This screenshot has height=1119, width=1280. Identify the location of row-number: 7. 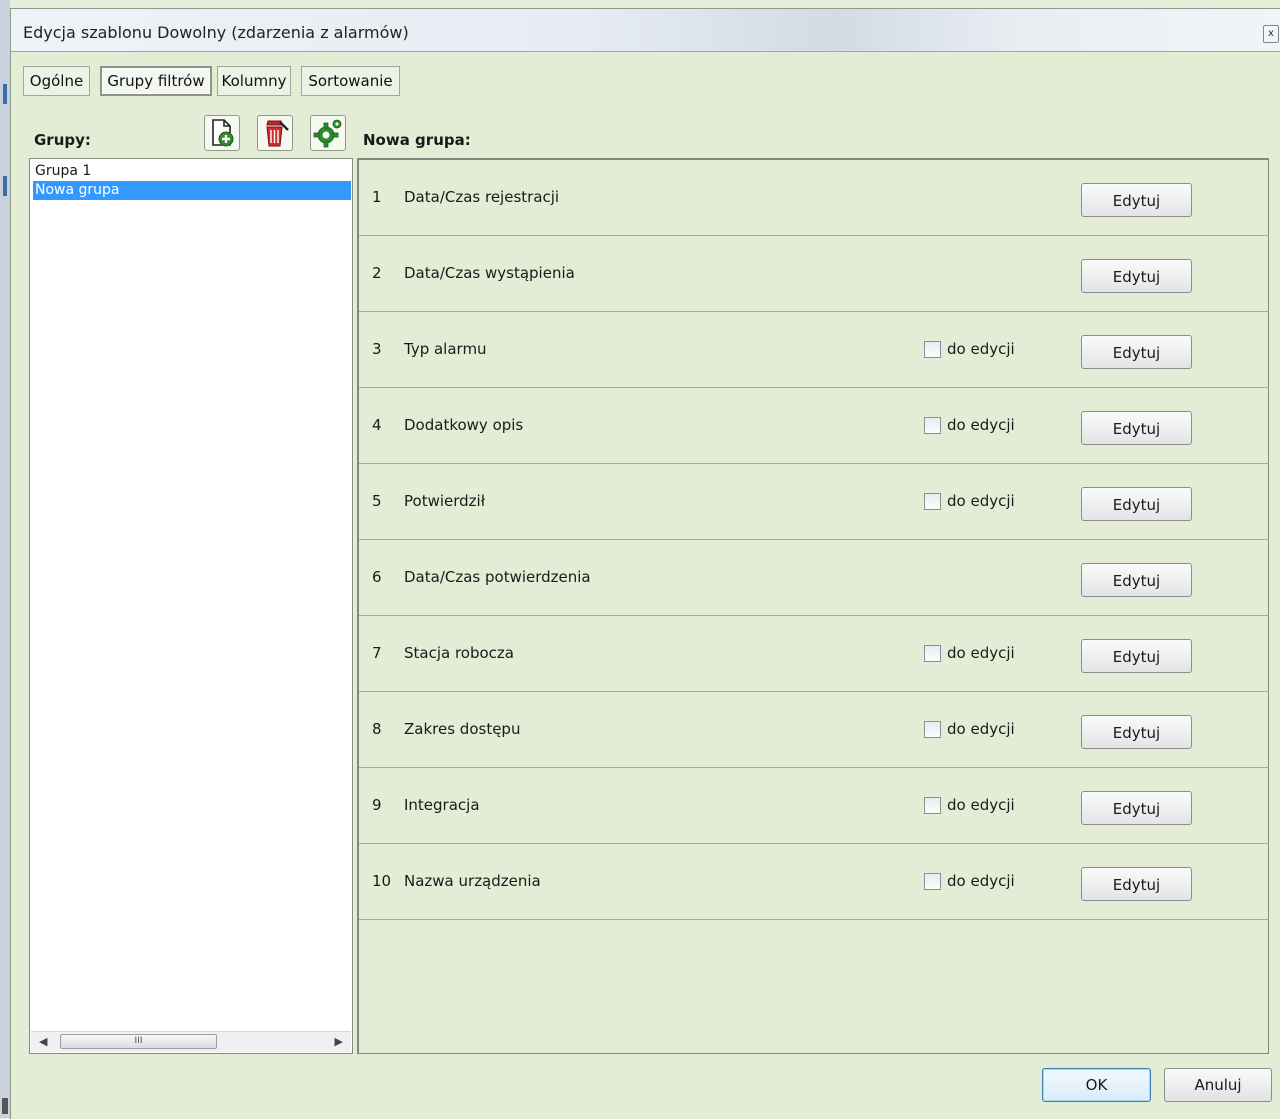
(377, 653).